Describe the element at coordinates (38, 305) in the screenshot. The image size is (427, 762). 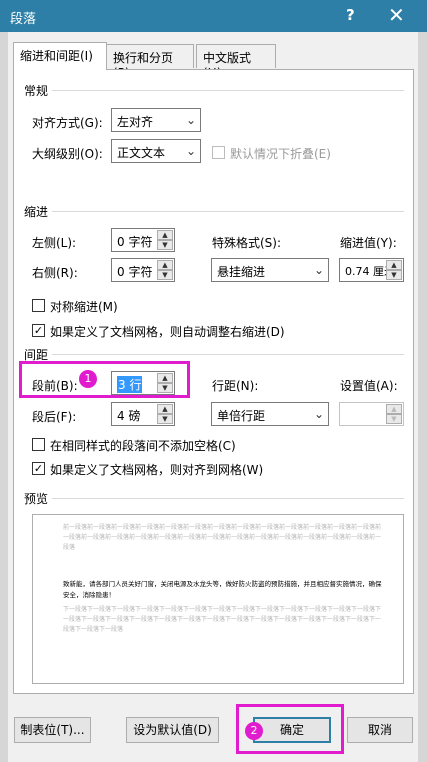
I see `mirror-indent-checkbox` at that location.